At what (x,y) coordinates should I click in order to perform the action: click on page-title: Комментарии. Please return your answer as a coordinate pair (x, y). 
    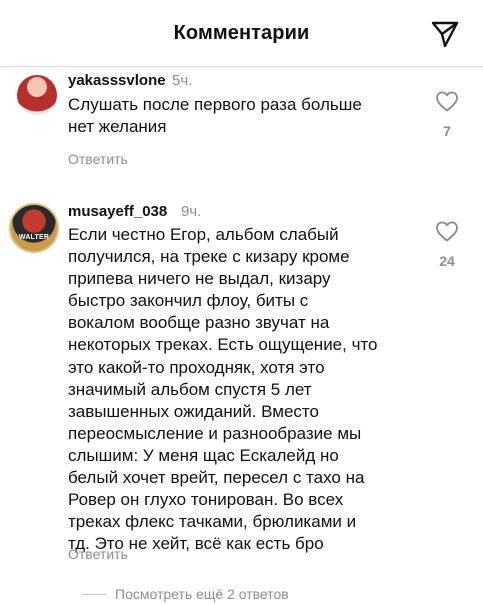
    Looking at the image, I should click on (241, 33).